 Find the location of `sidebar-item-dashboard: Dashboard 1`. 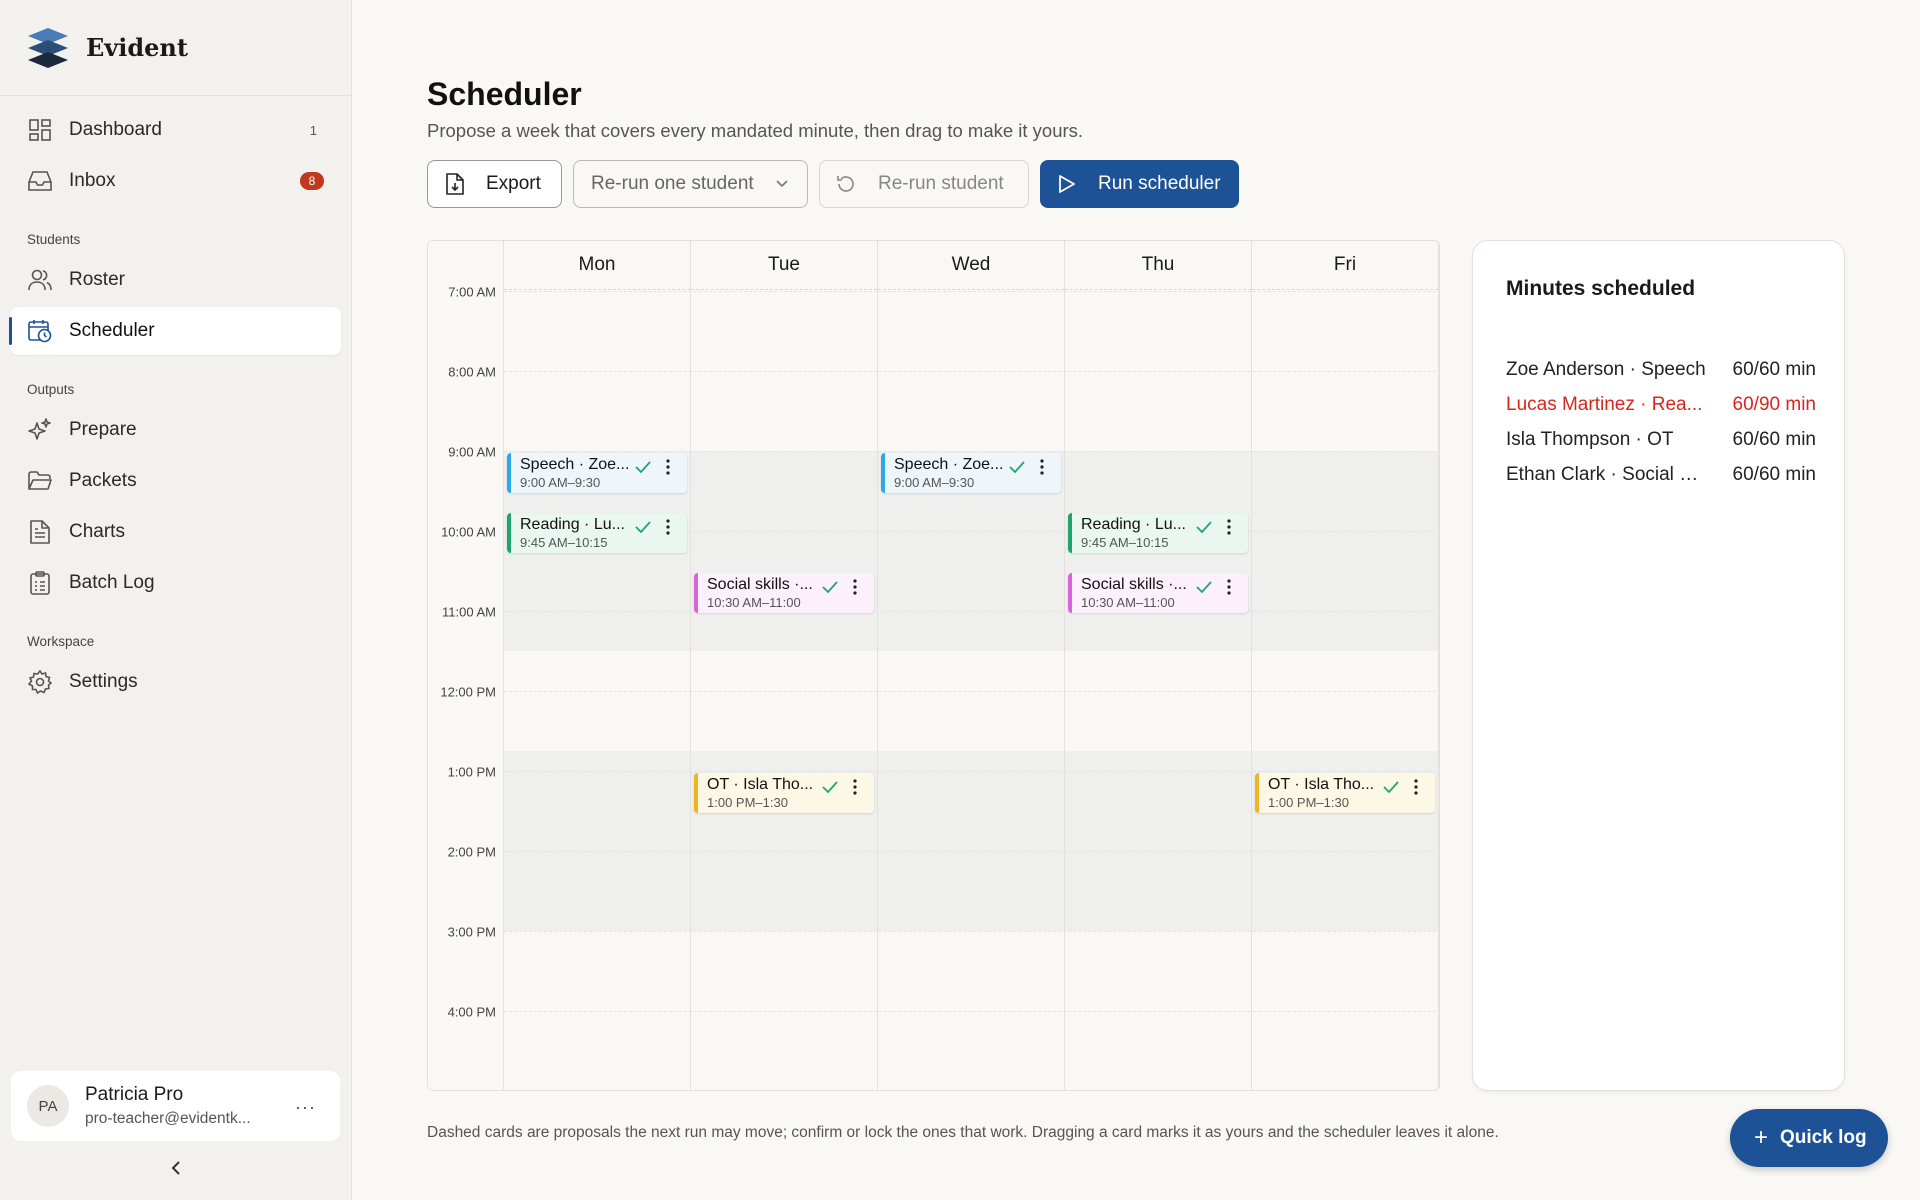

sidebar-item-dashboard: Dashboard 1 is located at coordinates (175, 130).